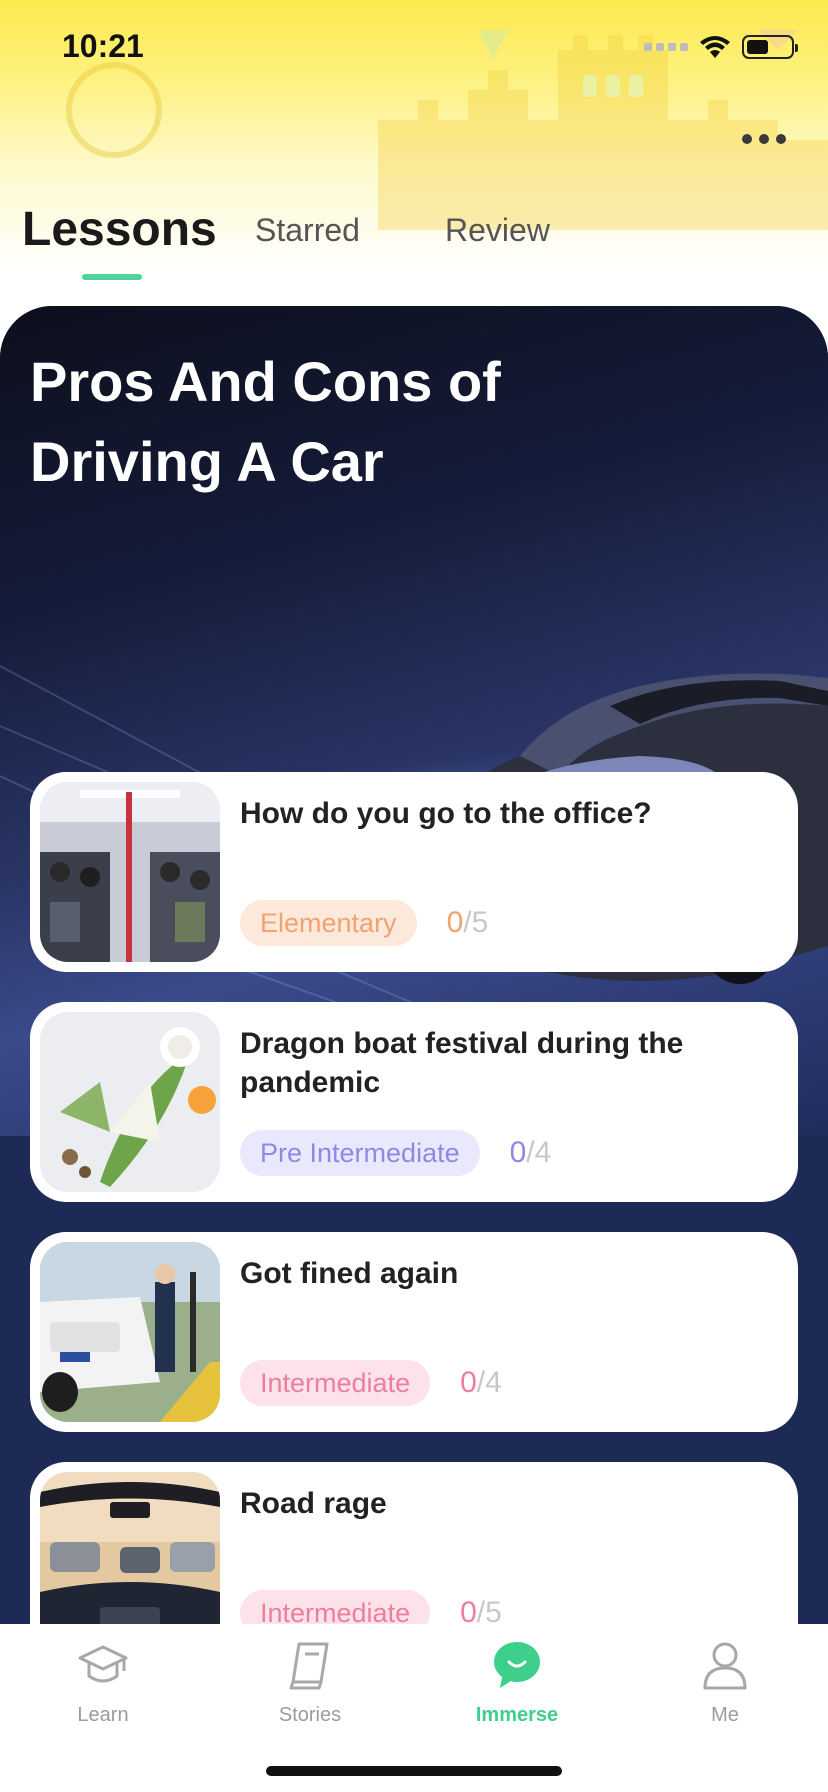  I want to click on status-icons, so click(721, 47).